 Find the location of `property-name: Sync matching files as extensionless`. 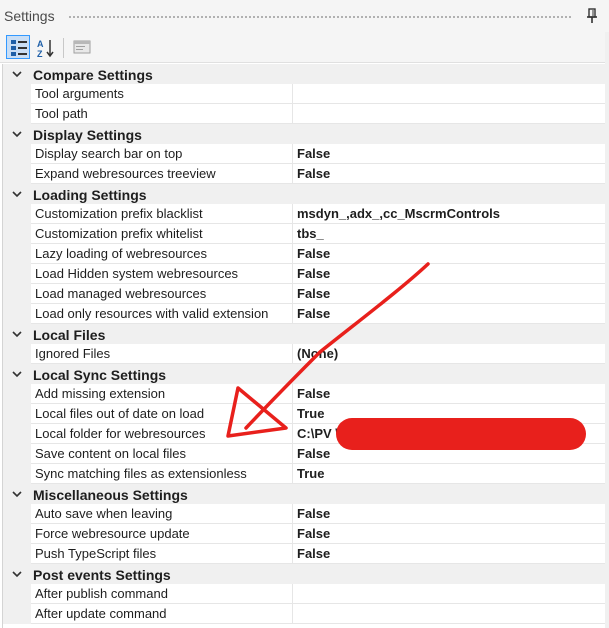

property-name: Sync matching files as extensionless is located at coordinates (162, 474).